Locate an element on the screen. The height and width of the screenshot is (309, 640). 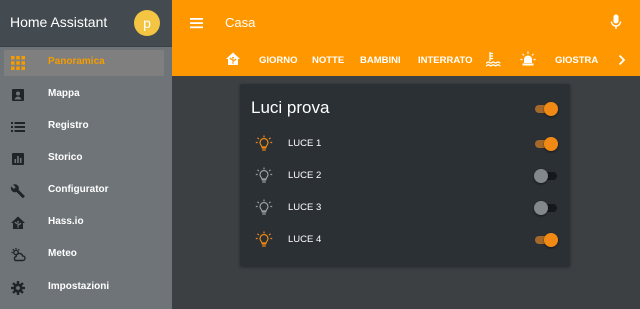
list-icon is located at coordinates (18, 127).